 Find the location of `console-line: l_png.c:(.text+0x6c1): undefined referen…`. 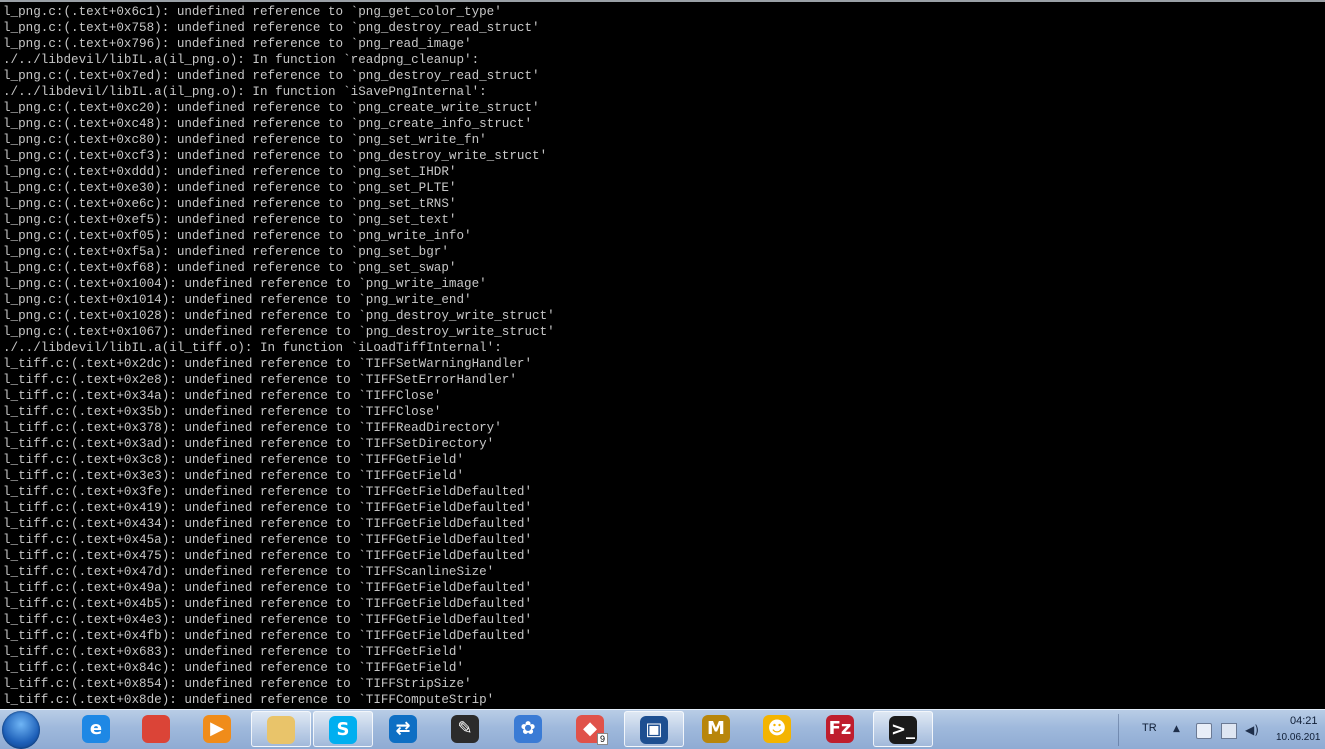

console-line: l_png.c:(.text+0x6c1): undefined referen… is located at coordinates (252, 12).